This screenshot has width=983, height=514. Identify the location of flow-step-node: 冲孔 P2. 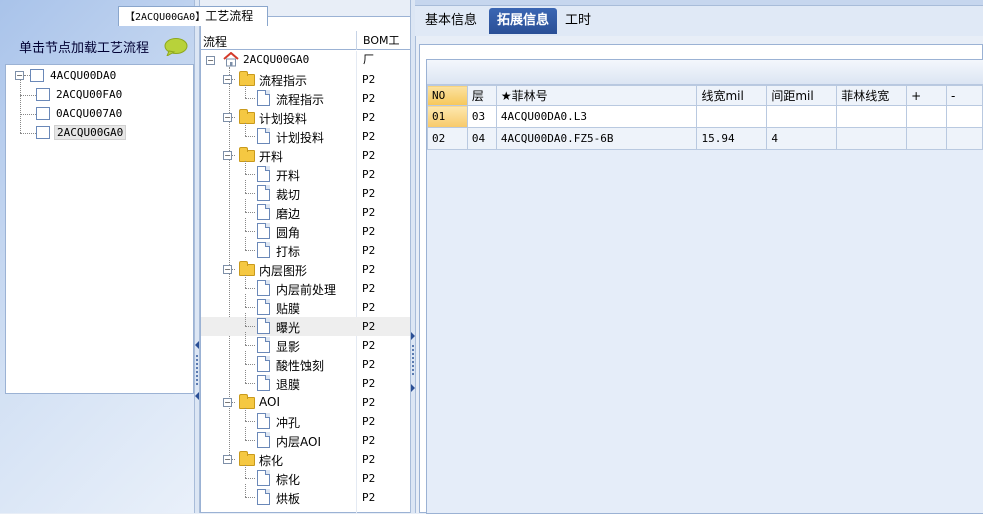
(305, 419).